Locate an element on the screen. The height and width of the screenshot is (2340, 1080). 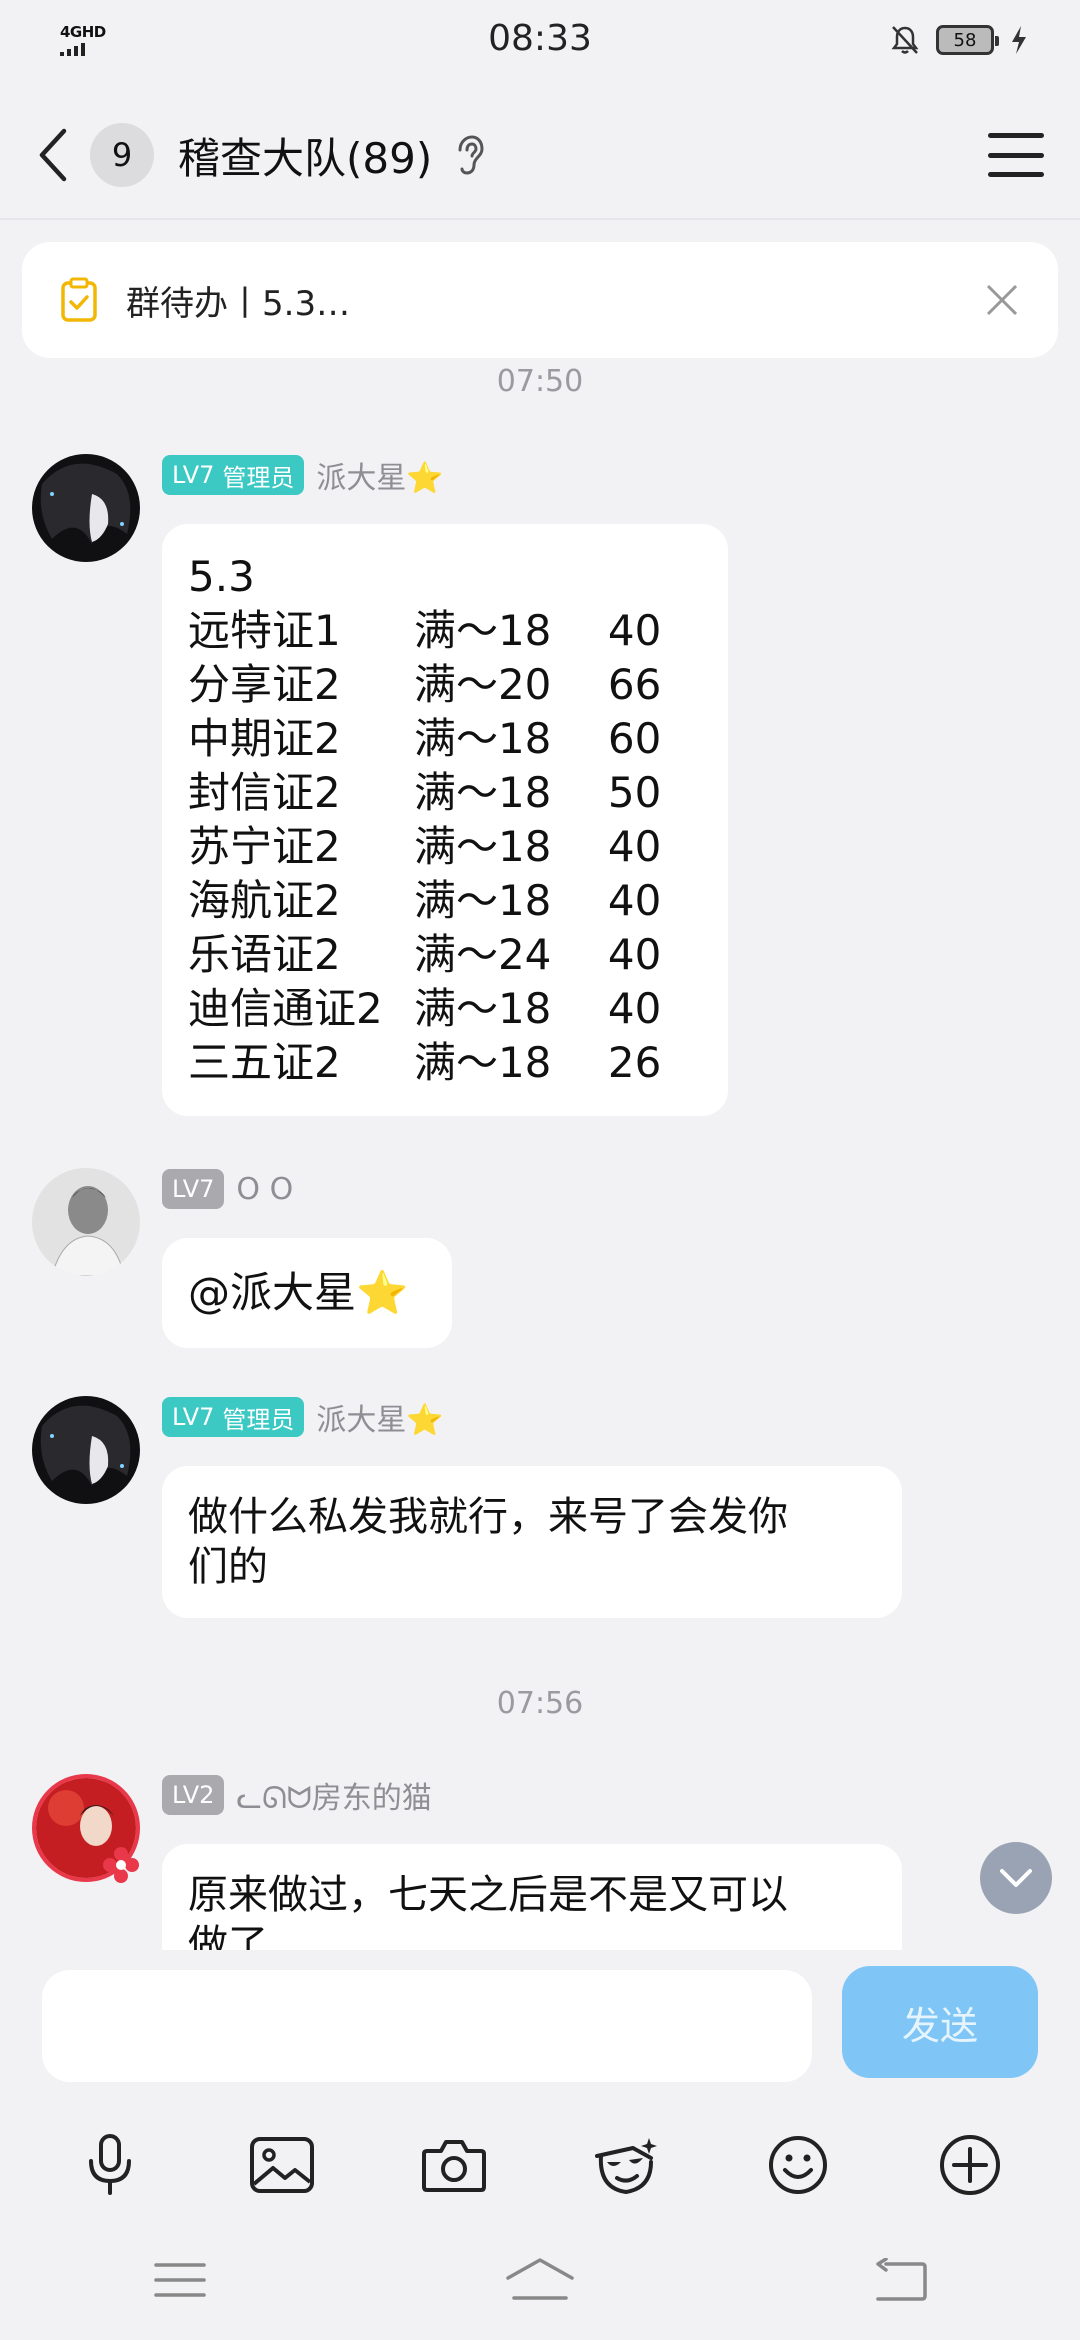
clock: 08:33 is located at coordinates (540, 38).